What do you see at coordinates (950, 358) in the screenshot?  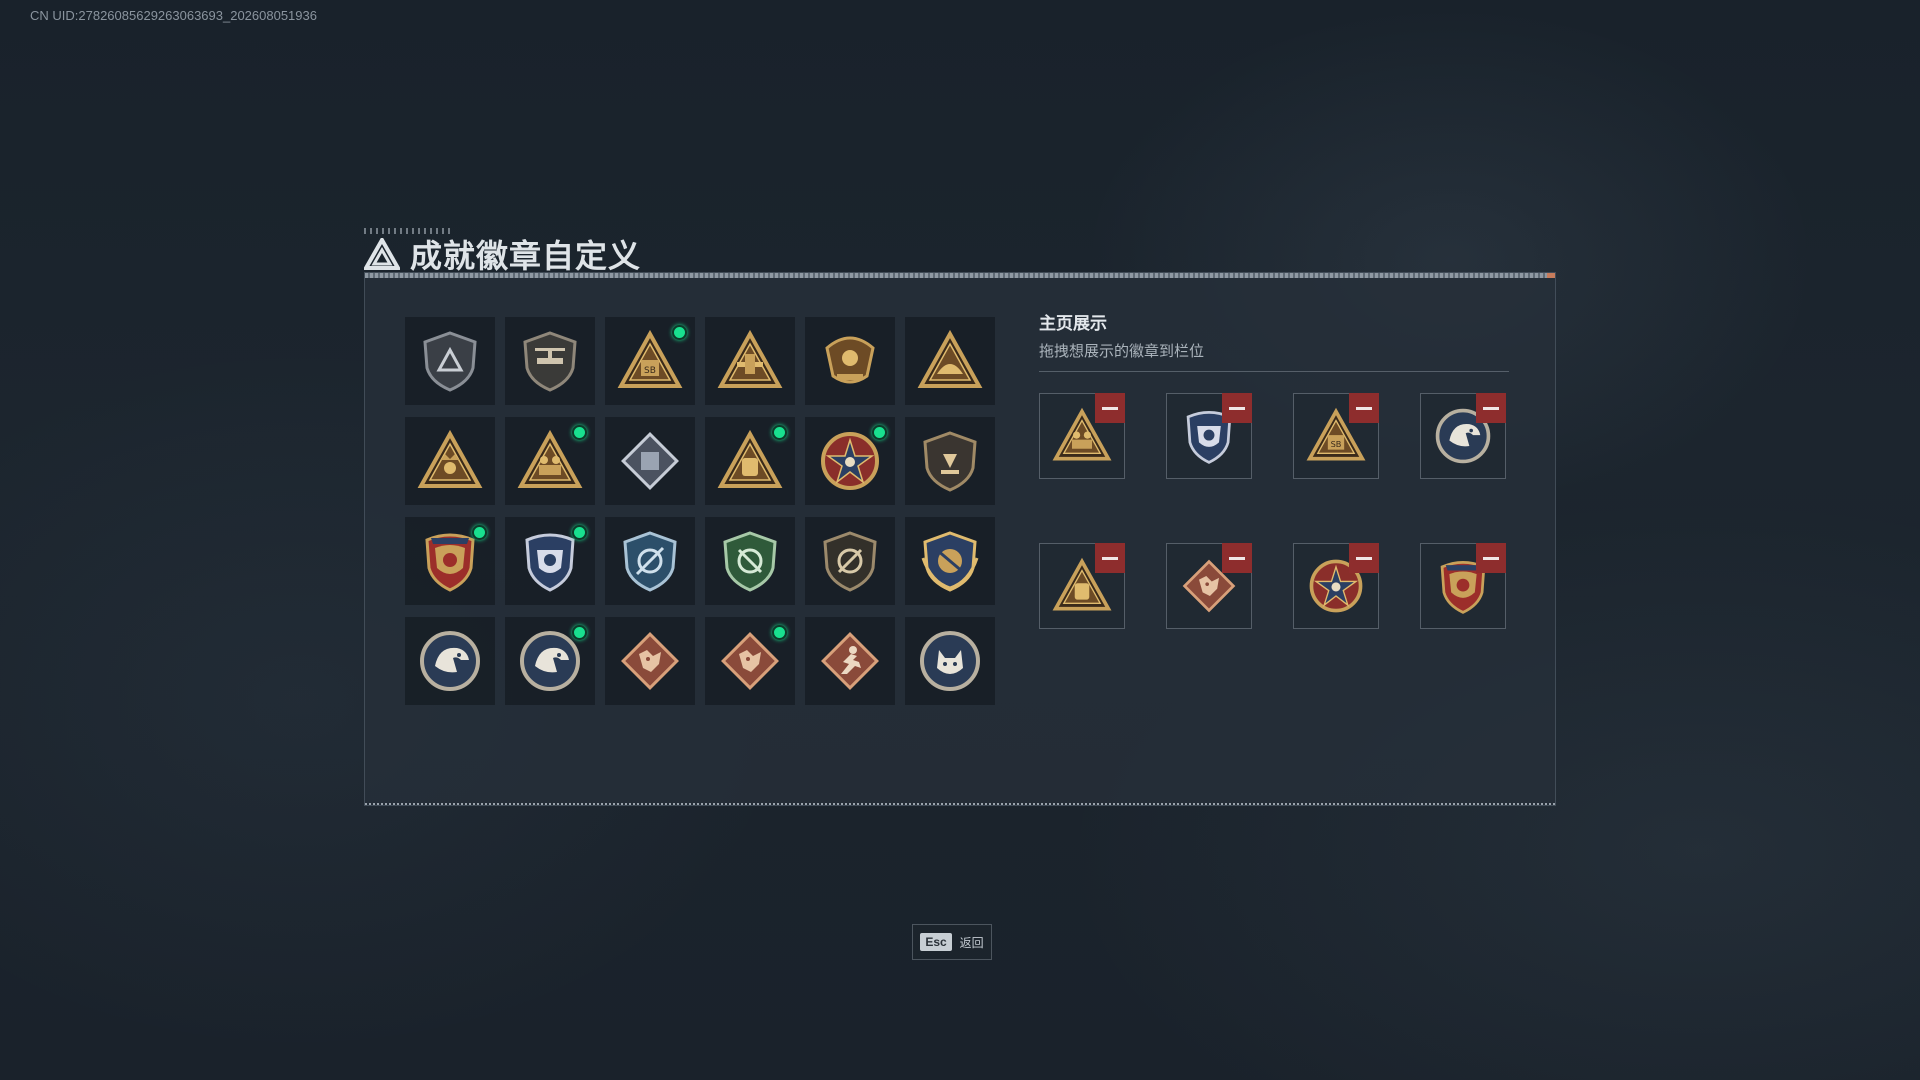 I see `tent-triangle-icon` at bounding box center [950, 358].